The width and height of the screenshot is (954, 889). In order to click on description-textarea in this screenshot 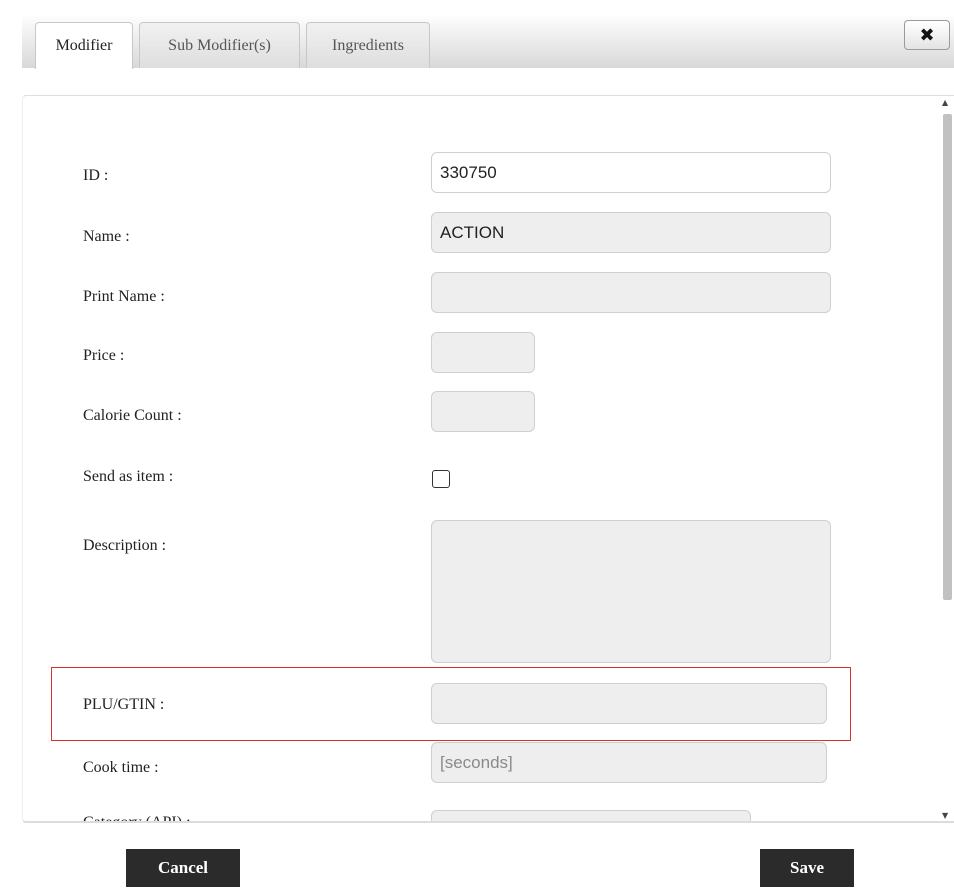, I will do `click(631, 591)`.